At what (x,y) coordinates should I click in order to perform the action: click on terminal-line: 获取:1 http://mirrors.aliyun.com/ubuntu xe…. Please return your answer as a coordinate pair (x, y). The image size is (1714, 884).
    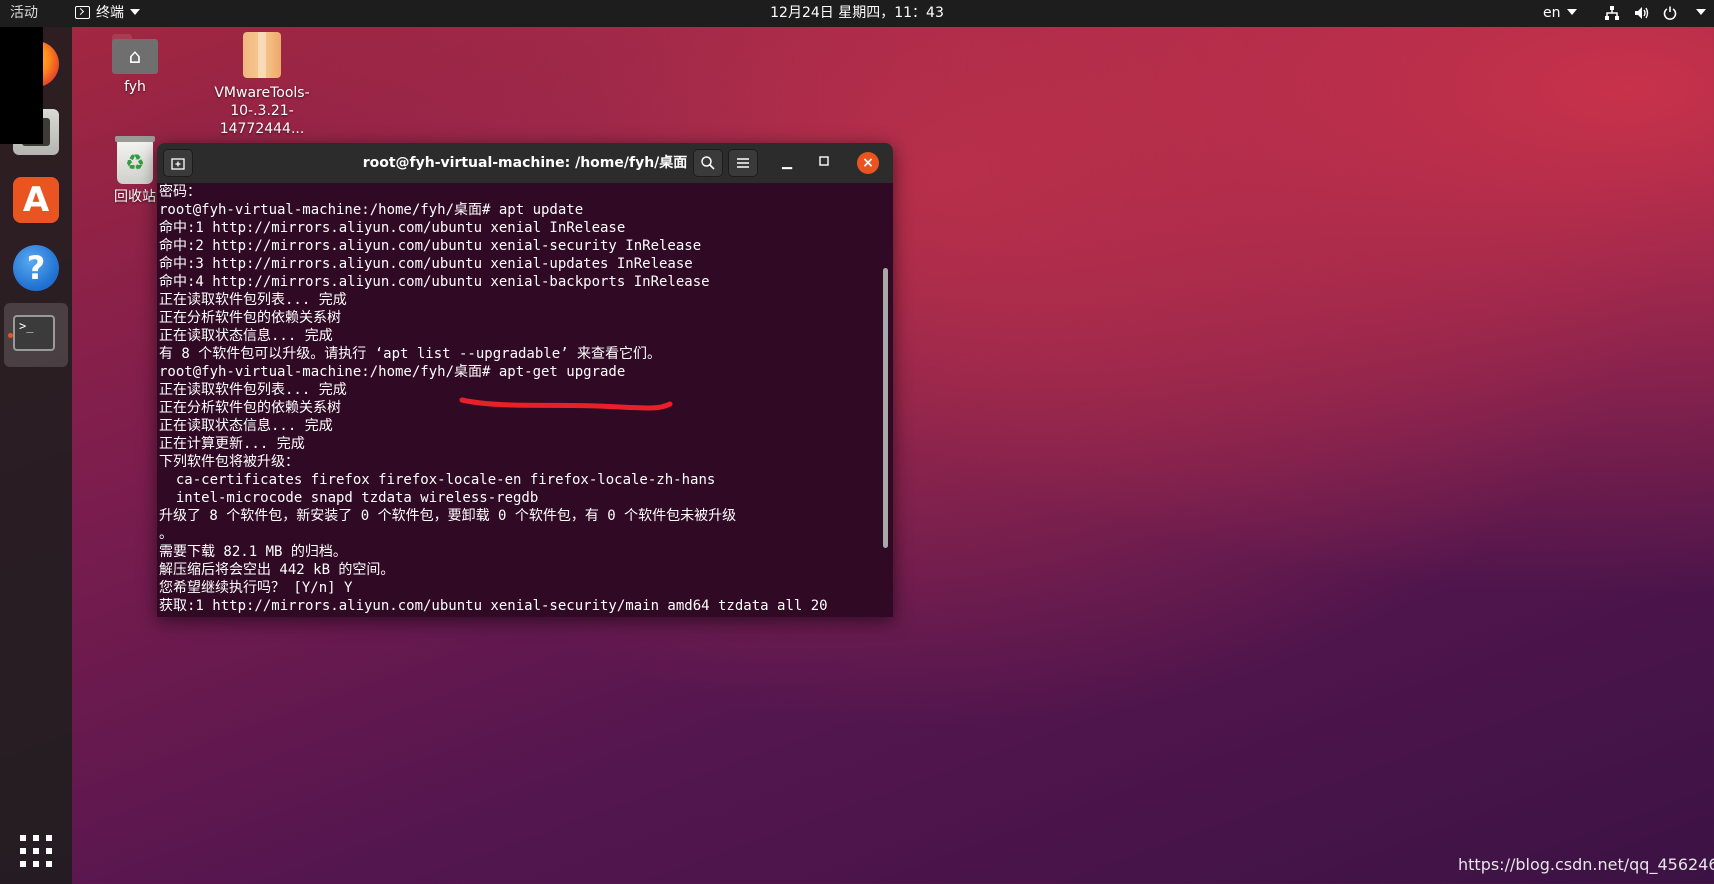
    Looking at the image, I should click on (493, 606).